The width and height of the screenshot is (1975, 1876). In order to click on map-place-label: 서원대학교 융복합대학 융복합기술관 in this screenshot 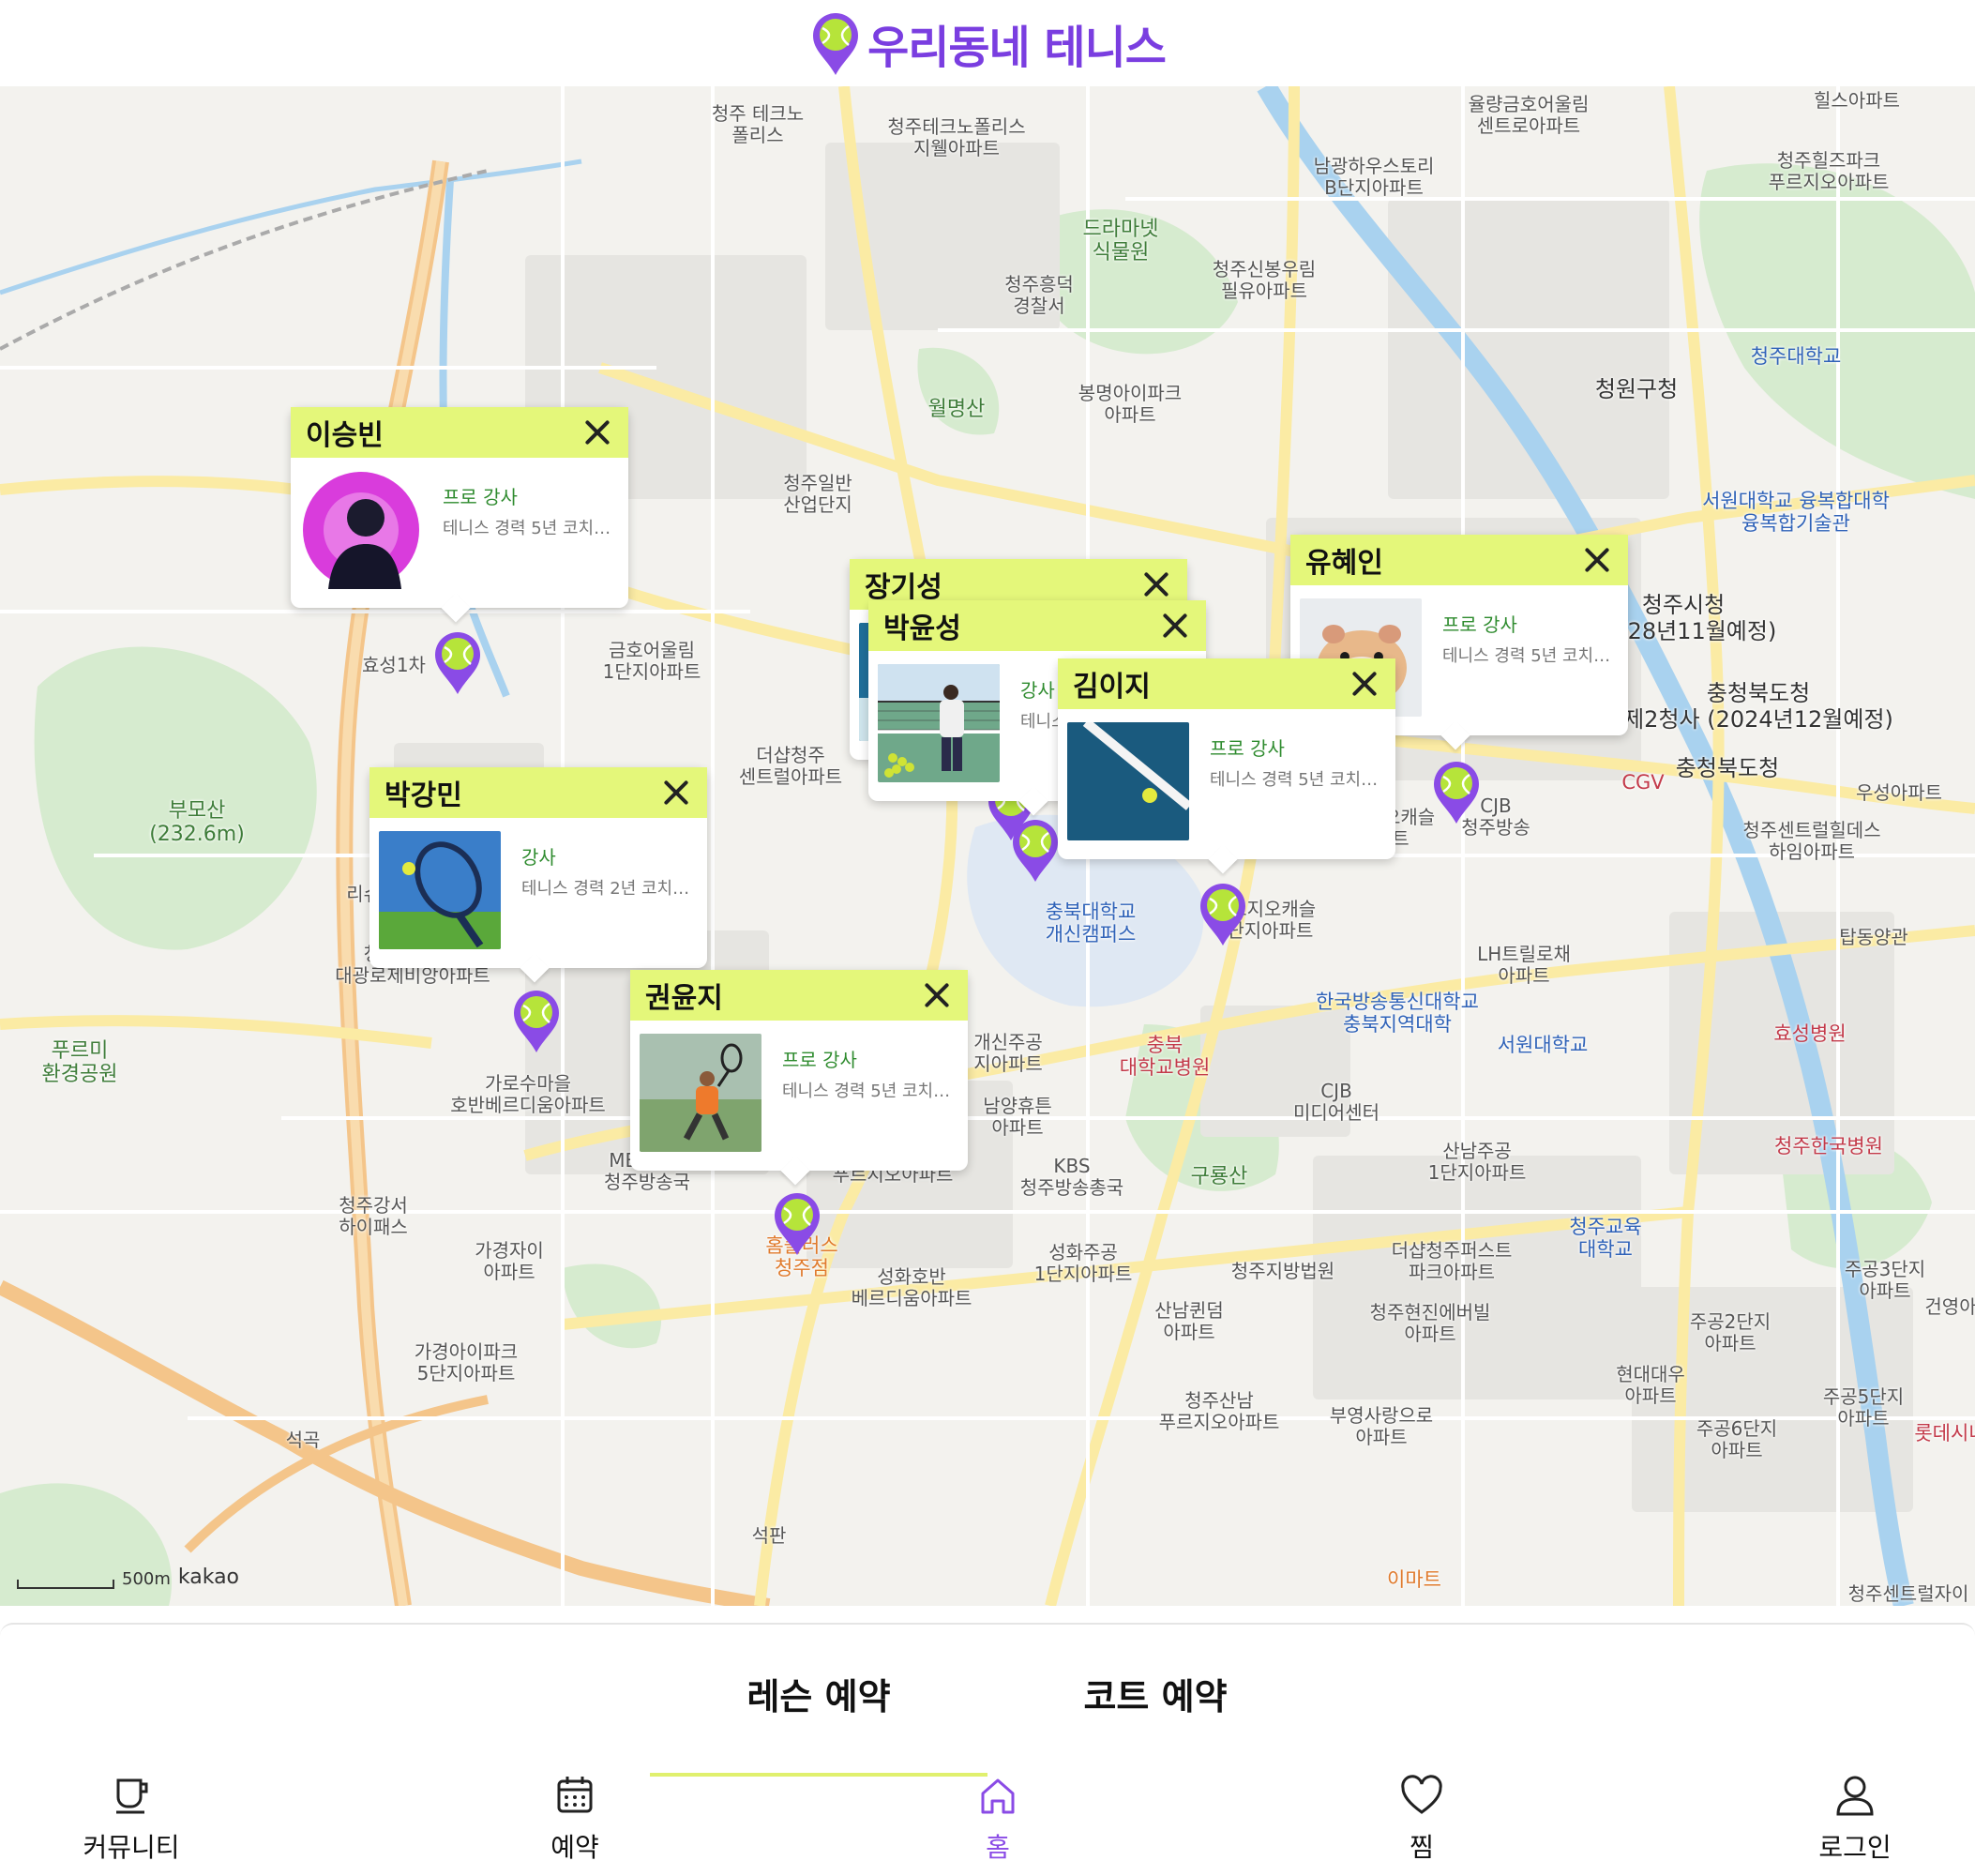, I will do `click(1796, 513)`.